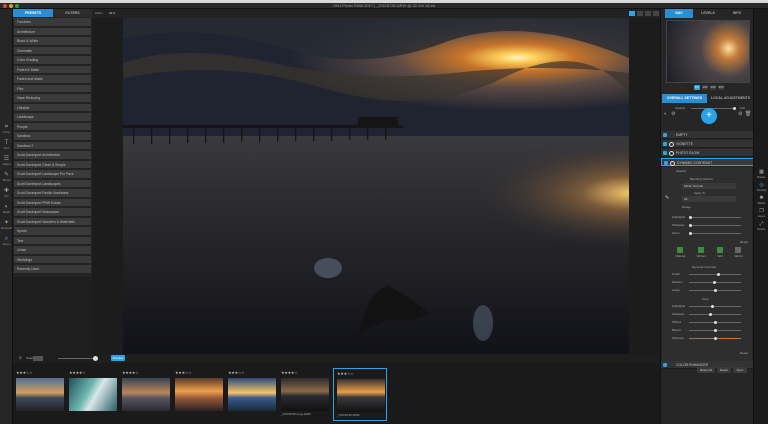  I want to click on zoom-fit-button: Fit, so click(697, 87).